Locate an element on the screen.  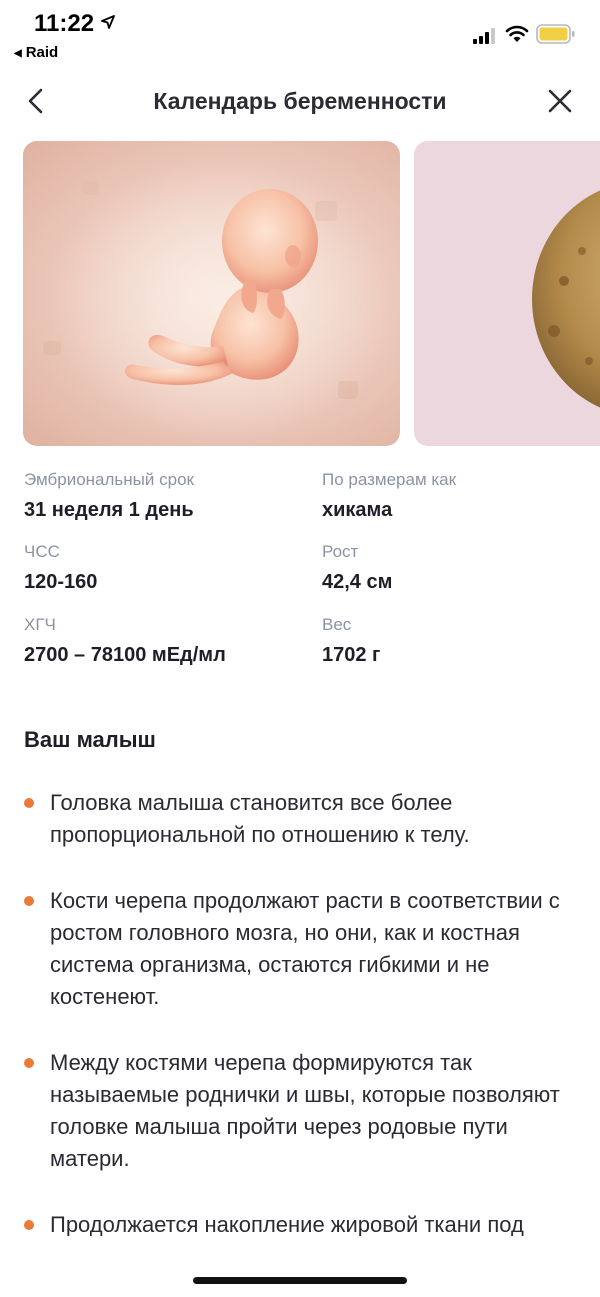
stat-value: 120-160 is located at coordinates (61, 582).